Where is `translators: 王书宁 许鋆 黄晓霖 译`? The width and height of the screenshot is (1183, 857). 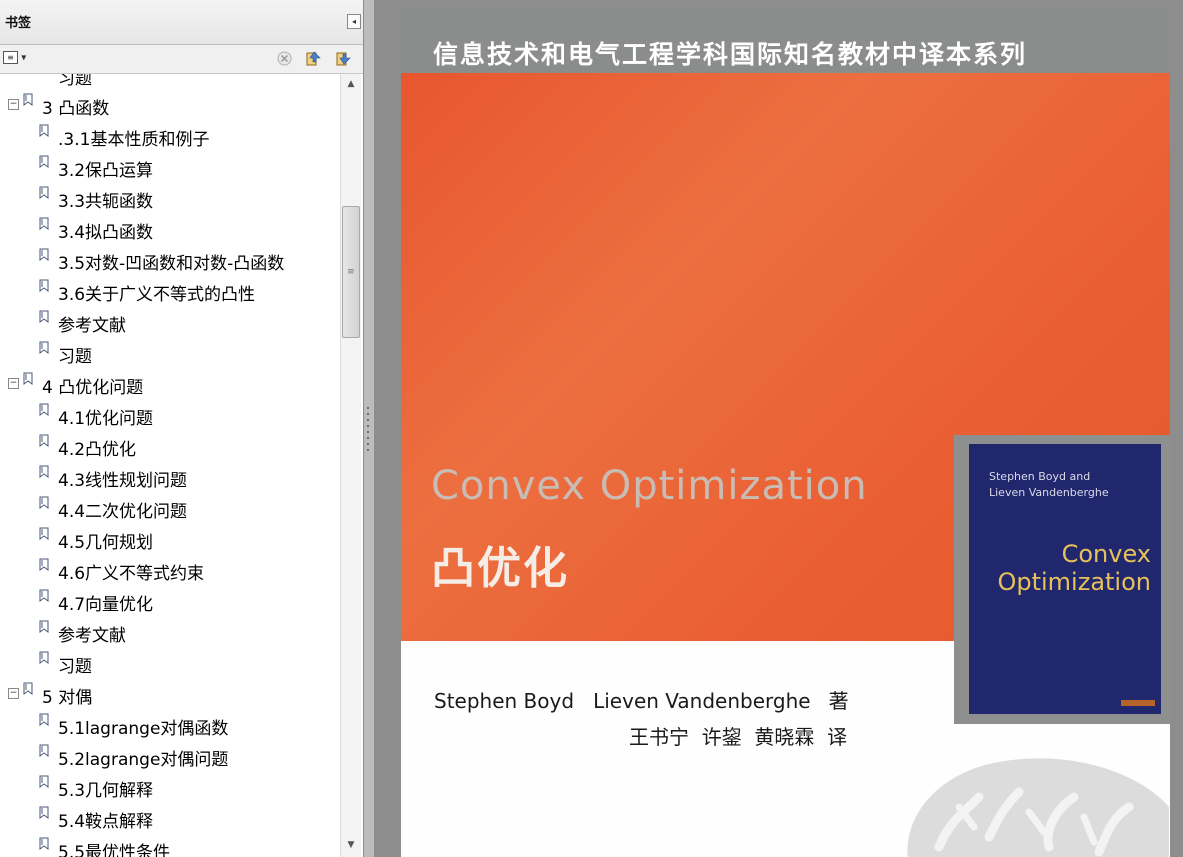 translators: 王书宁 许鋆 黄晓霖 译 is located at coordinates (738, 737).